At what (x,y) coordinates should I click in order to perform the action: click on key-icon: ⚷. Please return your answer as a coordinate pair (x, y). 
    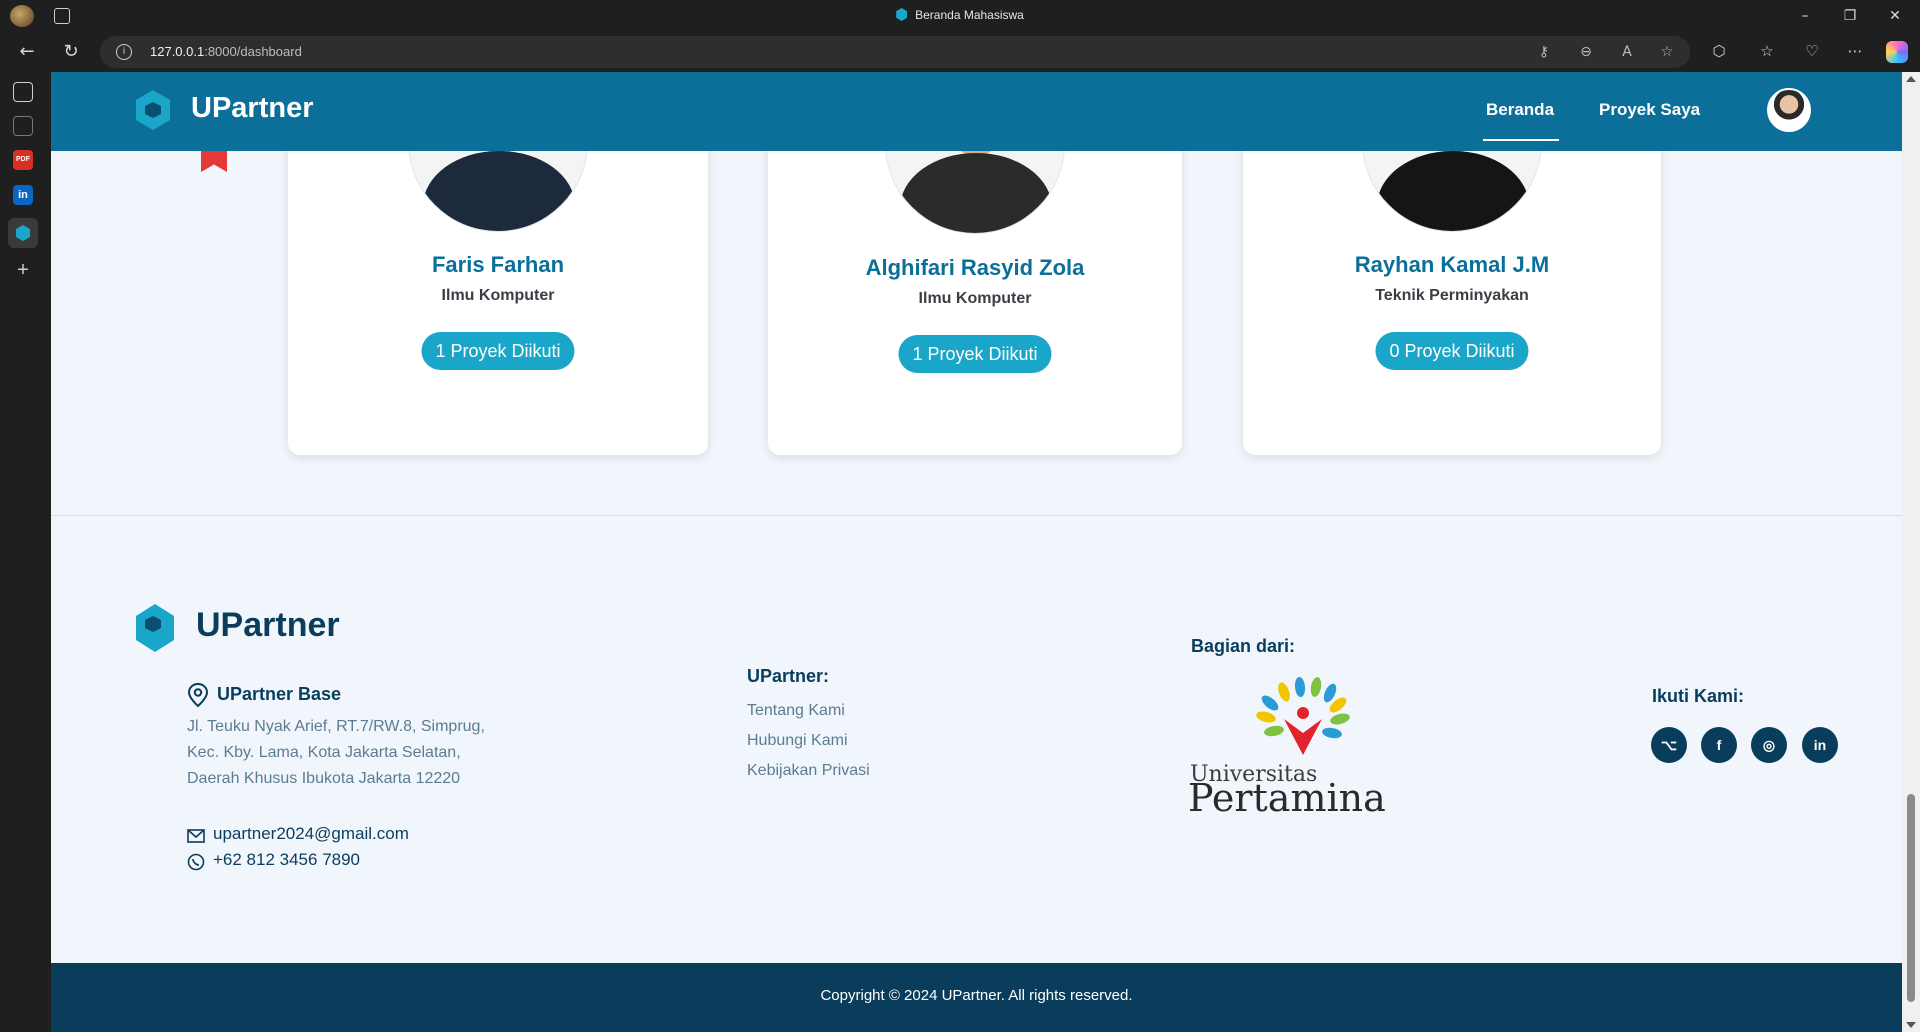
    Looking at the image, I should click on (1544, 52).